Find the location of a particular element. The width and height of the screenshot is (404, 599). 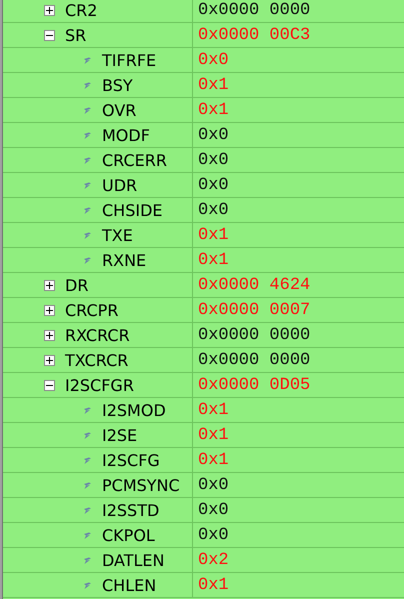

field-row: BSY 0x1 is located at coordinates (203, 85).